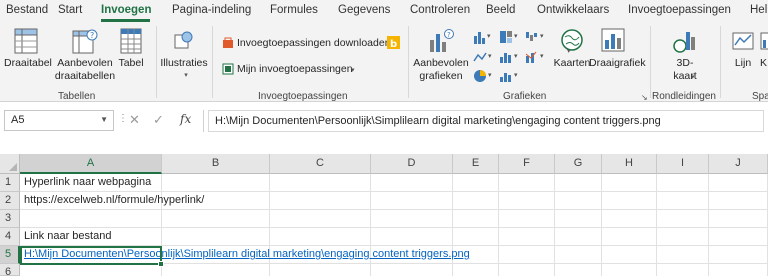 This screenshot has width=768, height=276. Describe the element at coordinates (161, 264) in the screenshot. I see `fill-handle` at that location.